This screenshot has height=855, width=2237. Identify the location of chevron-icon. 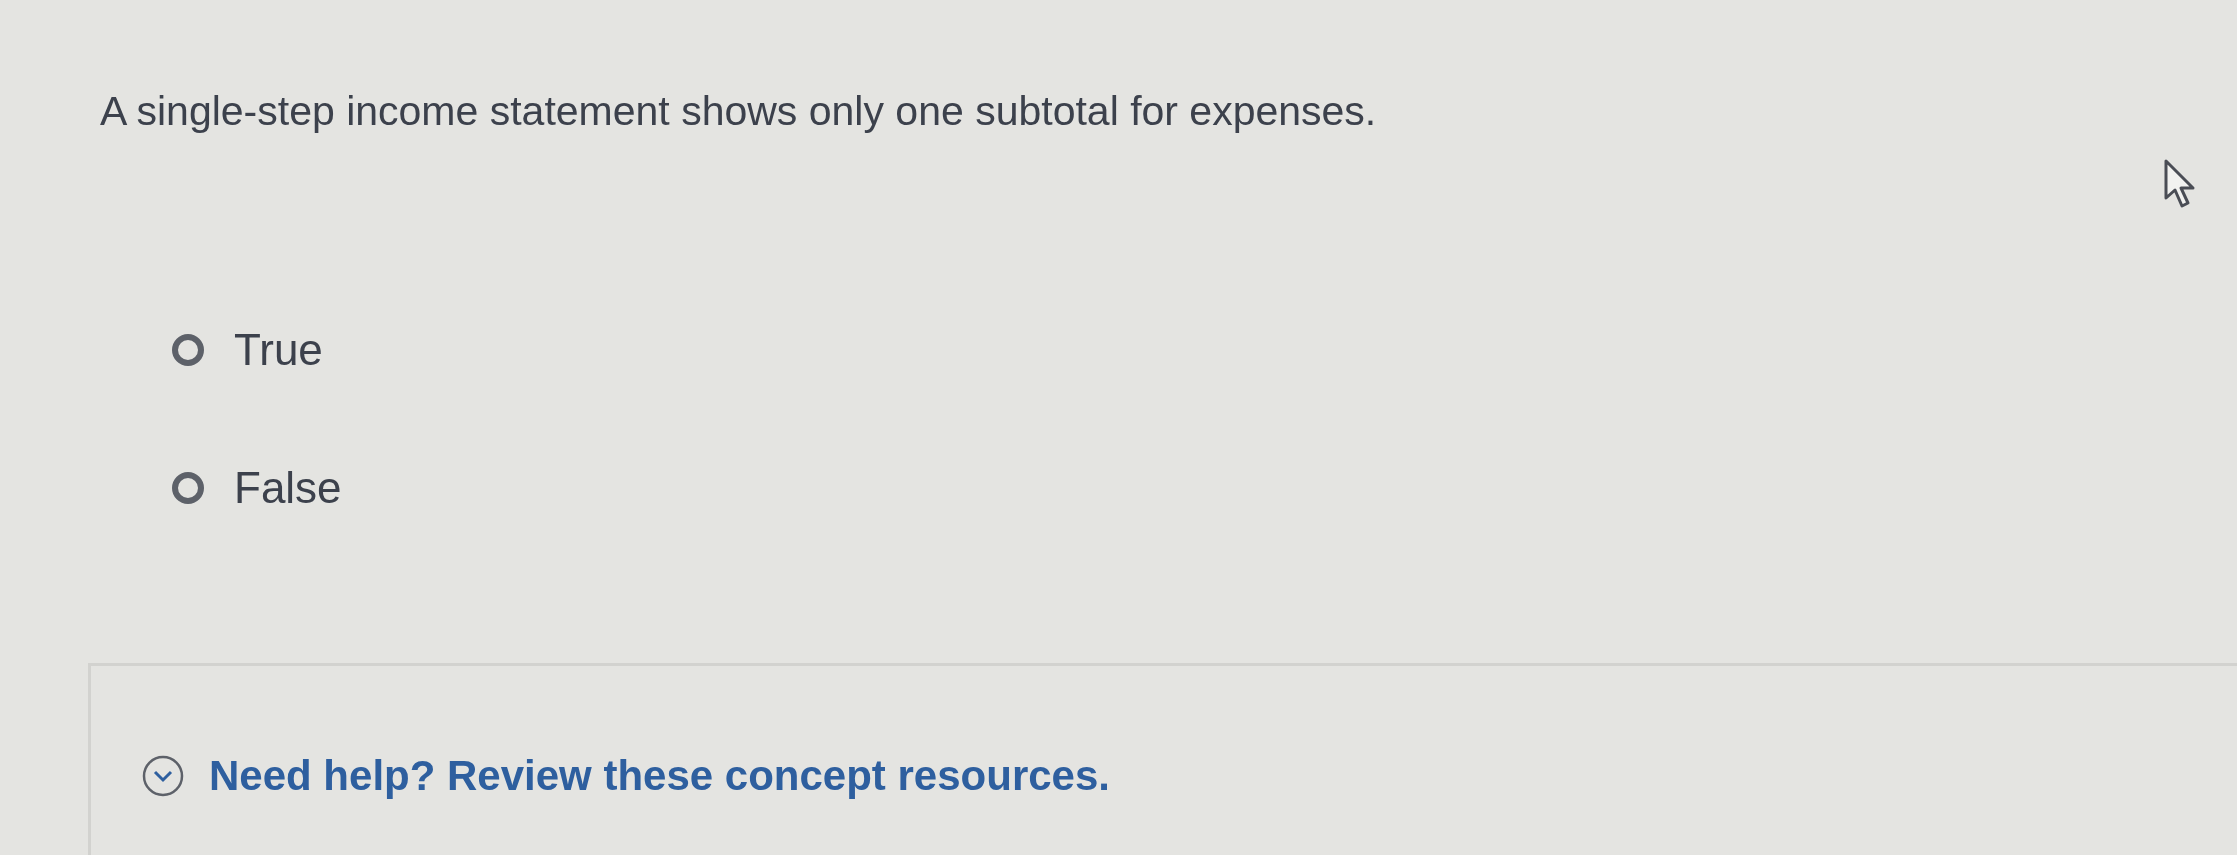
(163, 775).